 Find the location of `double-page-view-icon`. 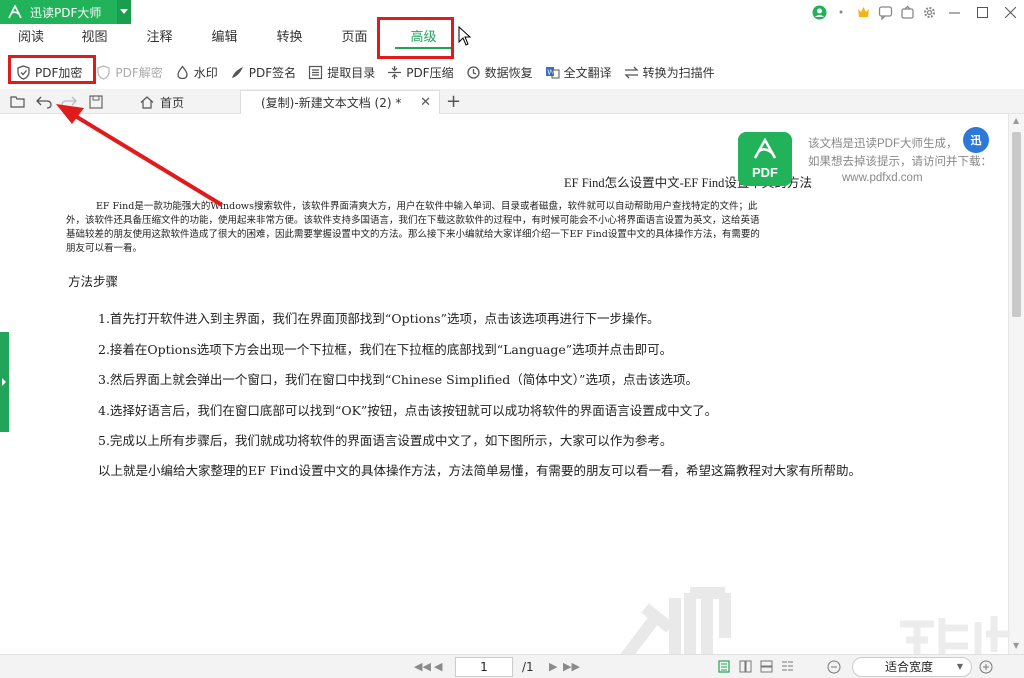

double-page-view-icon is located at coordinates (745, 668).